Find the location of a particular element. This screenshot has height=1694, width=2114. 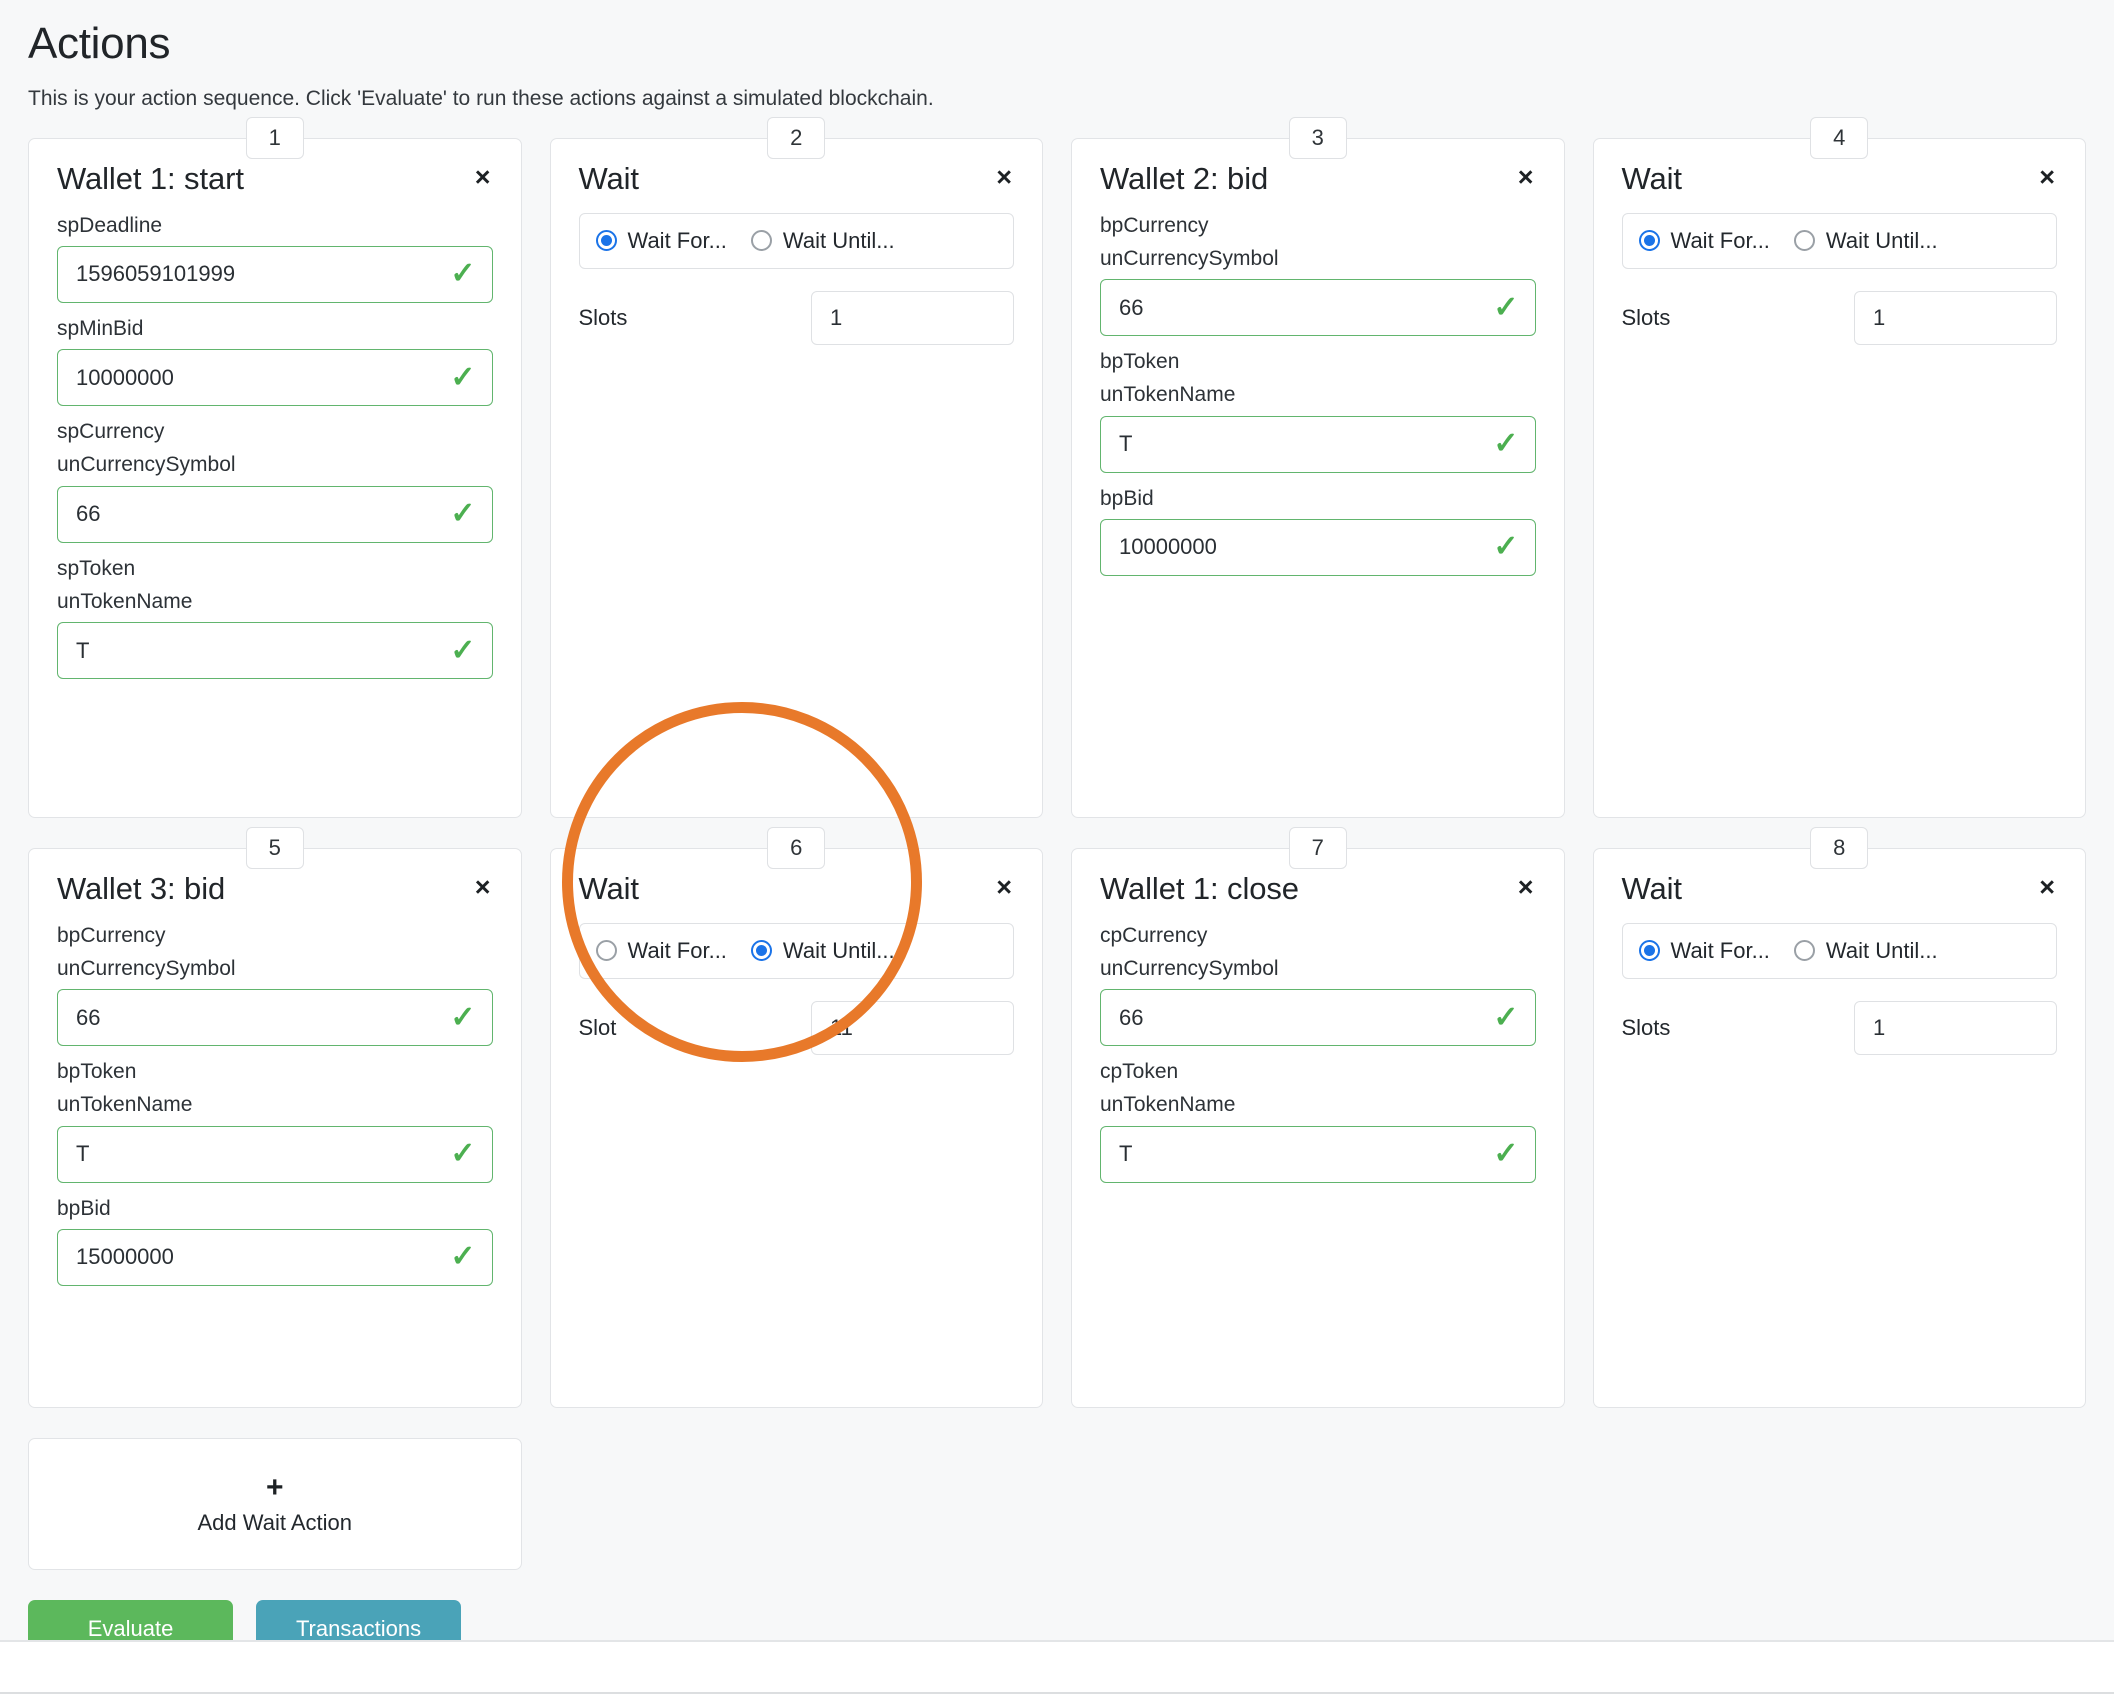

text-input: 15000000 ✓ is located at coordinates (275, 1257).